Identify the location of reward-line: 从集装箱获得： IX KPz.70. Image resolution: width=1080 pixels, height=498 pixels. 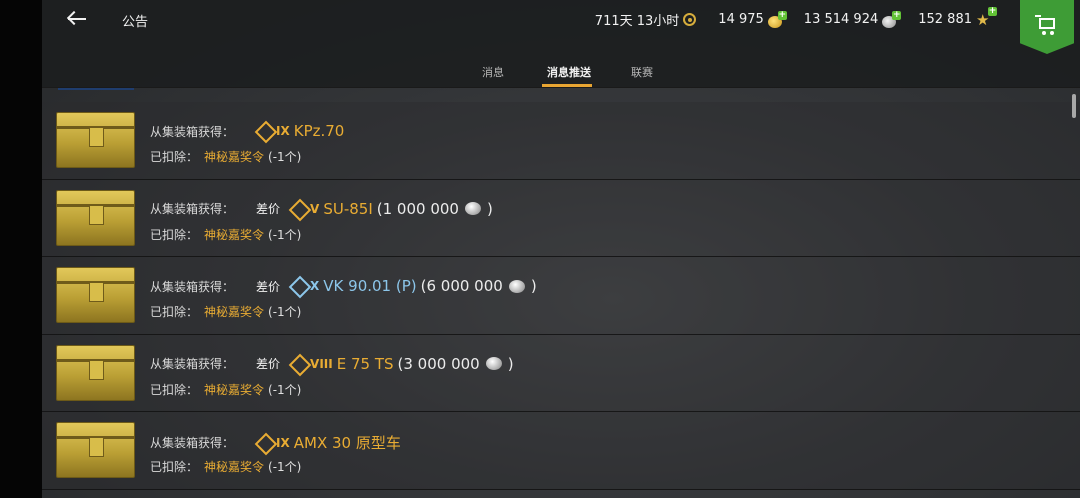
(247, 131).